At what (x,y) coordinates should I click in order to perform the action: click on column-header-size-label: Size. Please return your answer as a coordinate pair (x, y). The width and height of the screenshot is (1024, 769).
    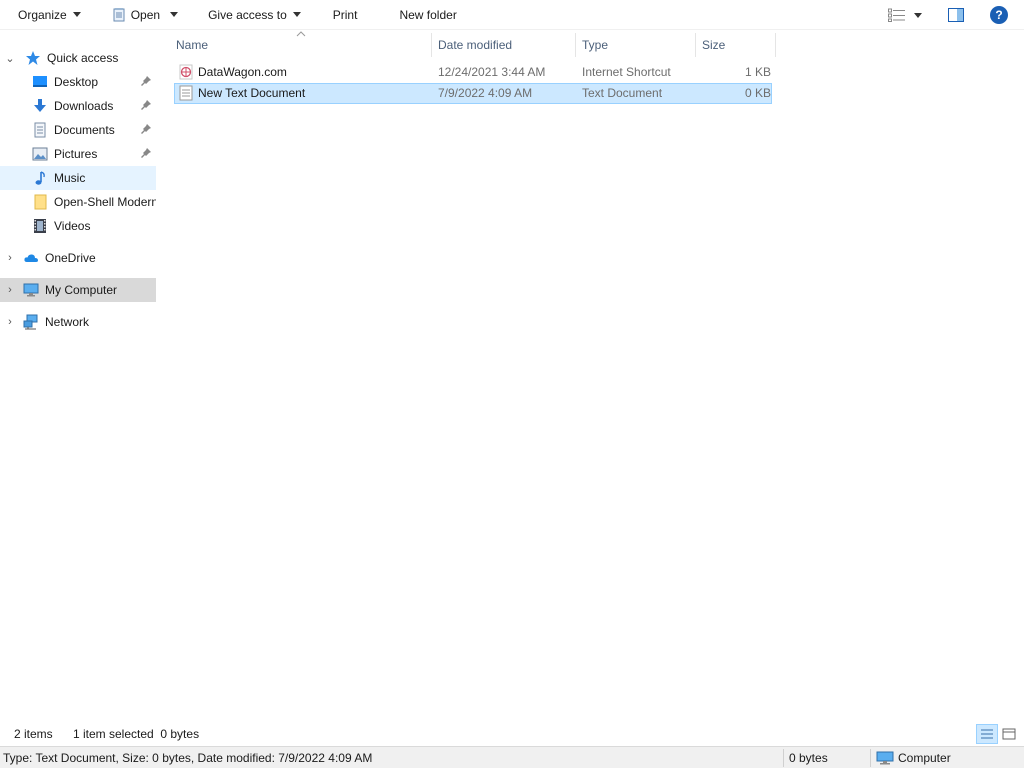
    Looking at the image, I should click on (714, 45).